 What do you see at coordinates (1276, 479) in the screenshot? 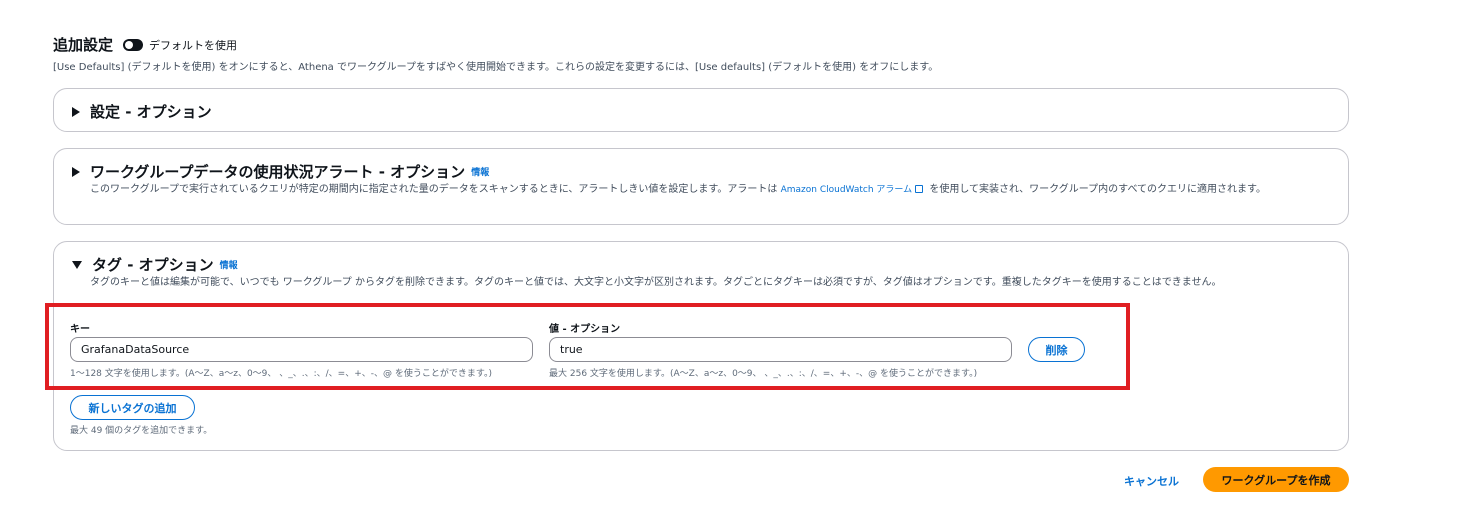
I see `create-workgroup-button: ワークグループを作成` at bounding box center [1276, 479].